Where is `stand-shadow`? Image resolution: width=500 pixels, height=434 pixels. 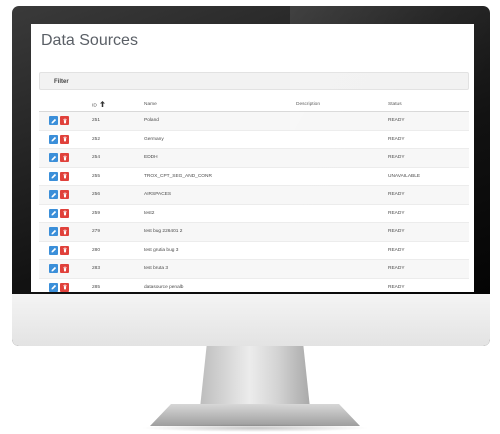
stand-shadow is located at coordinates (255, 428).